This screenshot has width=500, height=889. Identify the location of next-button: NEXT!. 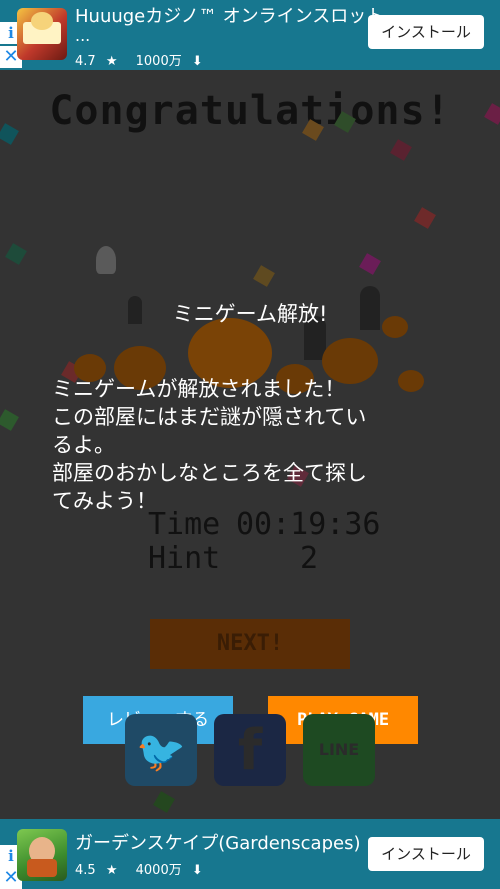
(250, 644).